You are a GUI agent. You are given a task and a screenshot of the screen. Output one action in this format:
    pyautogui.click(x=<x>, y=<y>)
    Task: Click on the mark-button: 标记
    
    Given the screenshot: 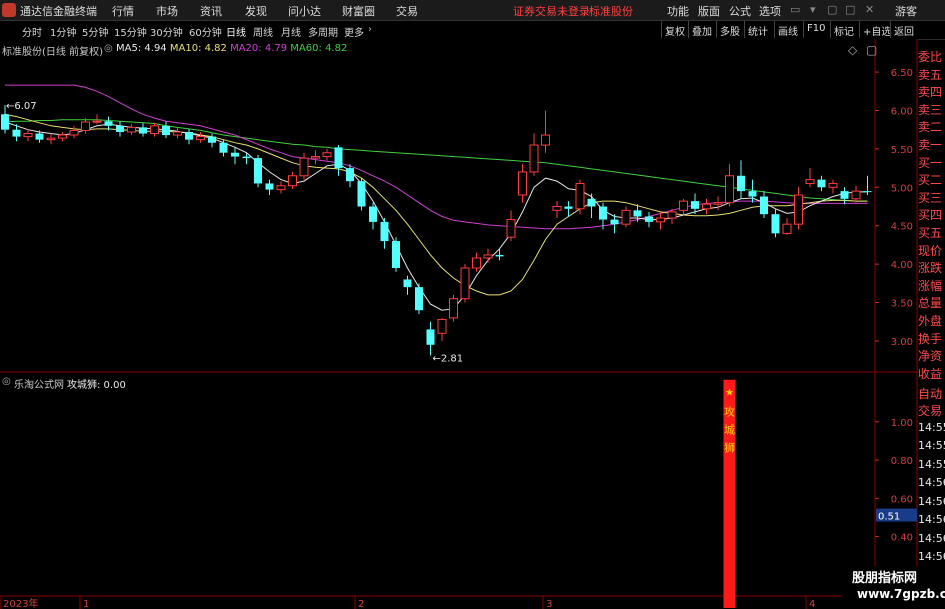 What is the action you would take?
    pyautogui.click(x=843, y=29)
    